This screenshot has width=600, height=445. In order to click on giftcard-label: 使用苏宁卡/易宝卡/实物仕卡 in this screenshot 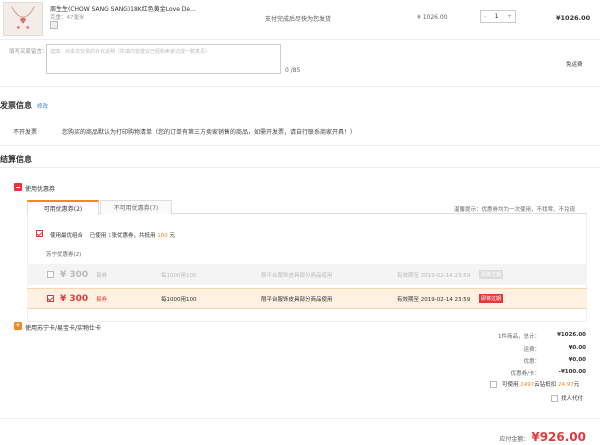, I will do `click(63, 327)`.